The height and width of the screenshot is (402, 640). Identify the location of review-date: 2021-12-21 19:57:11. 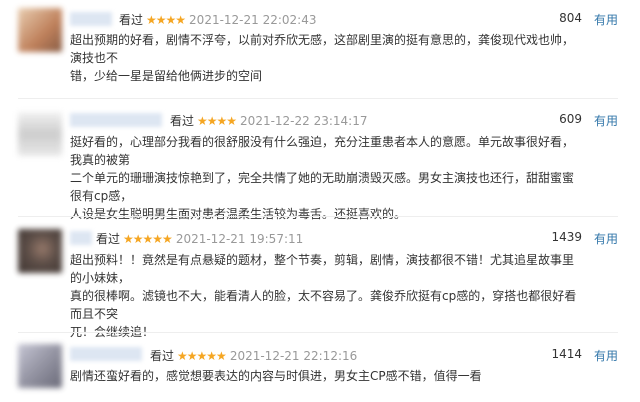
(239, 239).